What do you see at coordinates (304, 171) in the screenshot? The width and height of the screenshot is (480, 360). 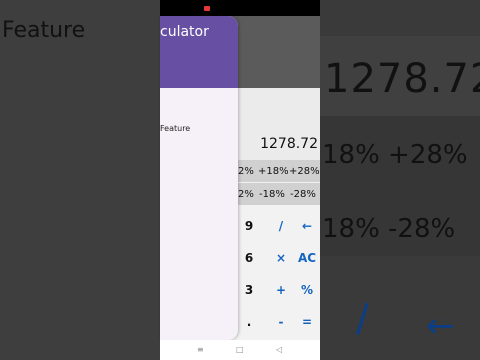 I see `percent-button-plus-28: +28%` at bounding box center [304, 171].